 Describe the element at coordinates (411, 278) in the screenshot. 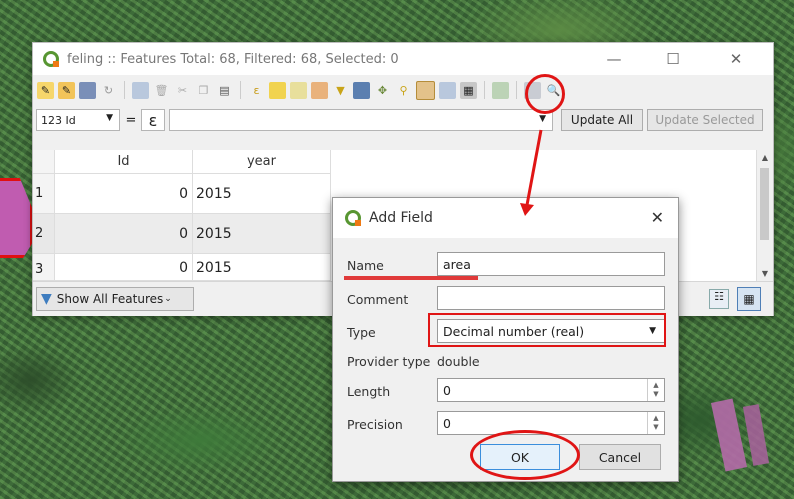

I see `annotation-underline-name` at that location.